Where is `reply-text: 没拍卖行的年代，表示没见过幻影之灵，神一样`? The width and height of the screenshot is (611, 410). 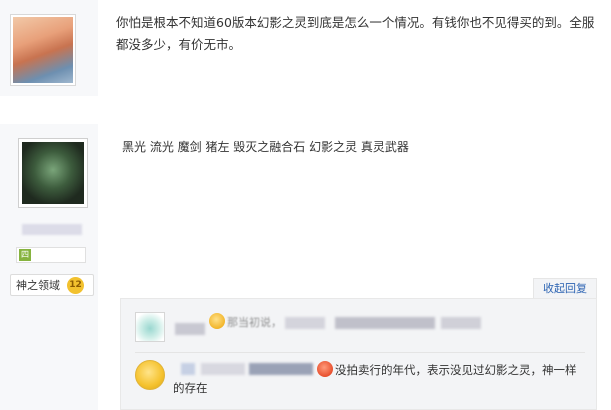 reply-text: 没拍卖行的年代，表示没见过幻影之灵，神一样 is located at coordinates (456, 370).